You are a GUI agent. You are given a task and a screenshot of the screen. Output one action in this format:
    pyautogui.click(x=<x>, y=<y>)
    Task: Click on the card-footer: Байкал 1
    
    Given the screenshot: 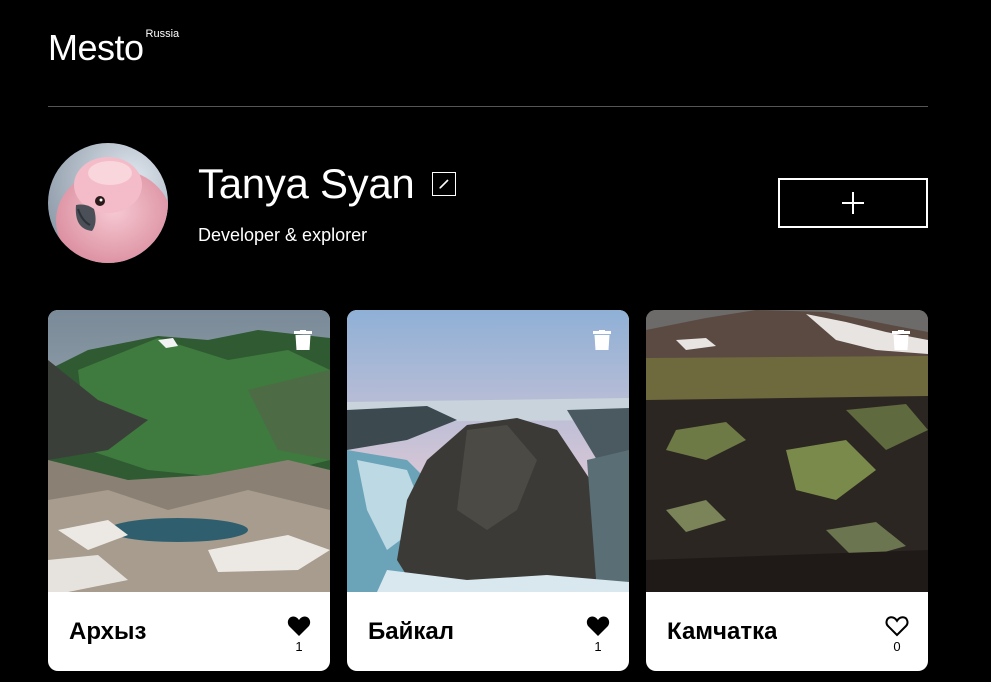 What is the action you would take?
    pyautogui.click(x=488, y=631)
    